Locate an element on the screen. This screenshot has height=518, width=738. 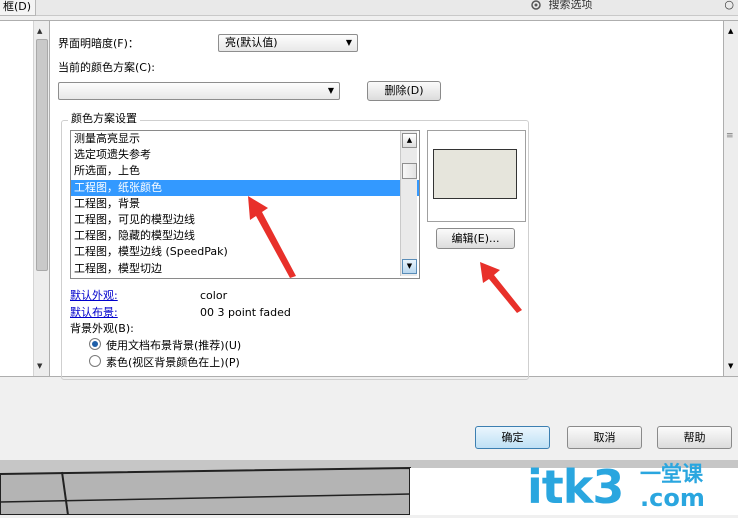
default-appearance-value: color is located at coordinates (214, 295).